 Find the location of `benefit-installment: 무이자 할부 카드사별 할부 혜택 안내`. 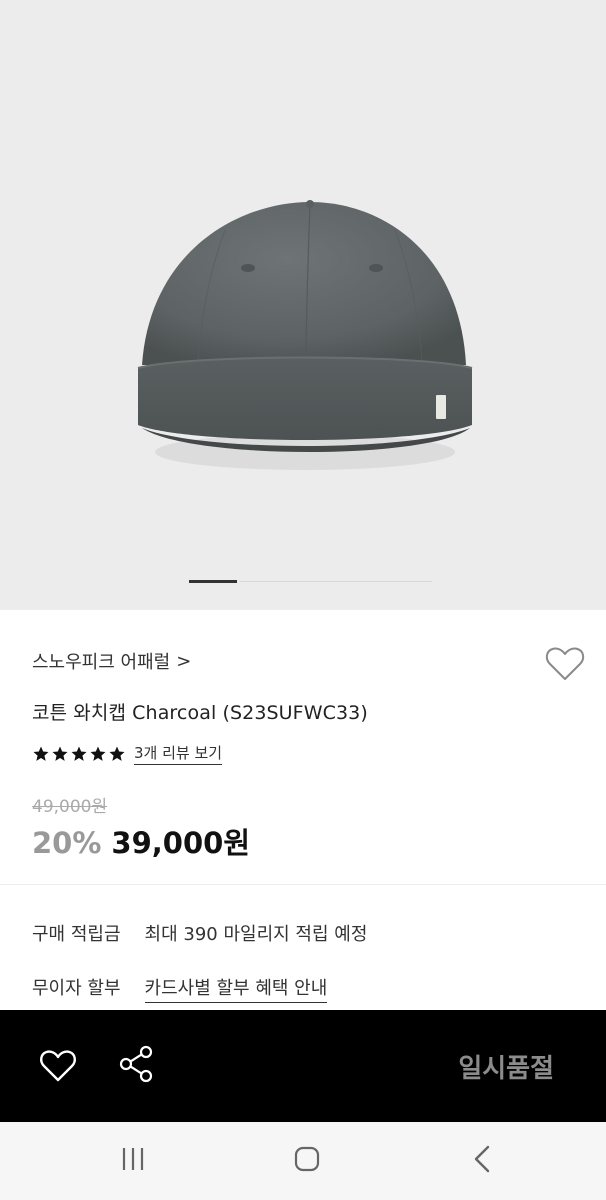

benefit-installment: 무이자 할부 카드사별 할부 혜택 안내 is located at coordinates (180, 988).